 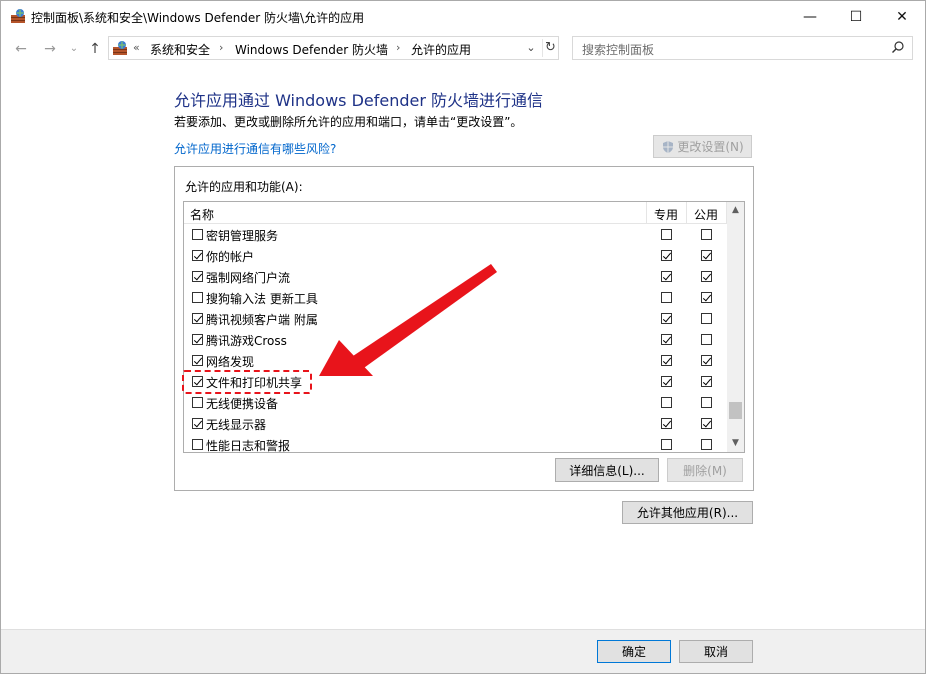 I want to click on app-name: 网络发现, so click(x=230, y=362).